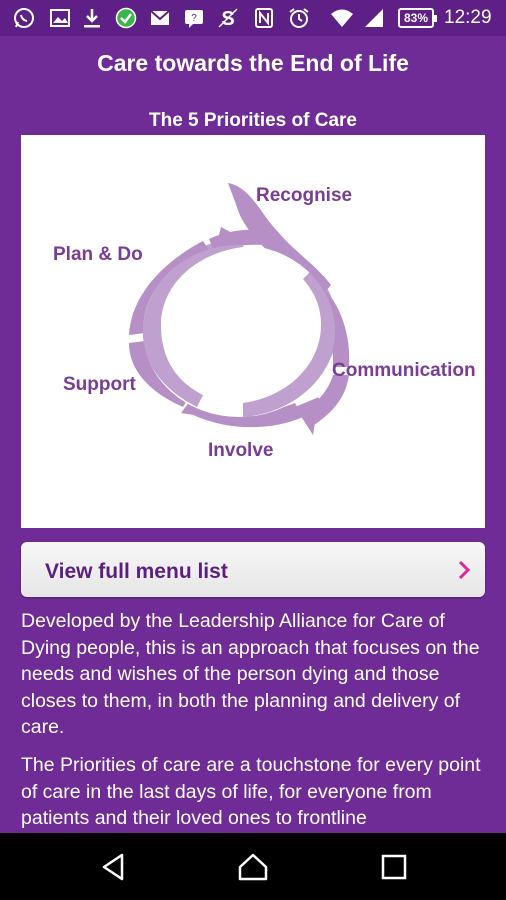  Describe the element at coordinates (24, 18) in the screenshot. I see `whatsapp-icon` at that location.